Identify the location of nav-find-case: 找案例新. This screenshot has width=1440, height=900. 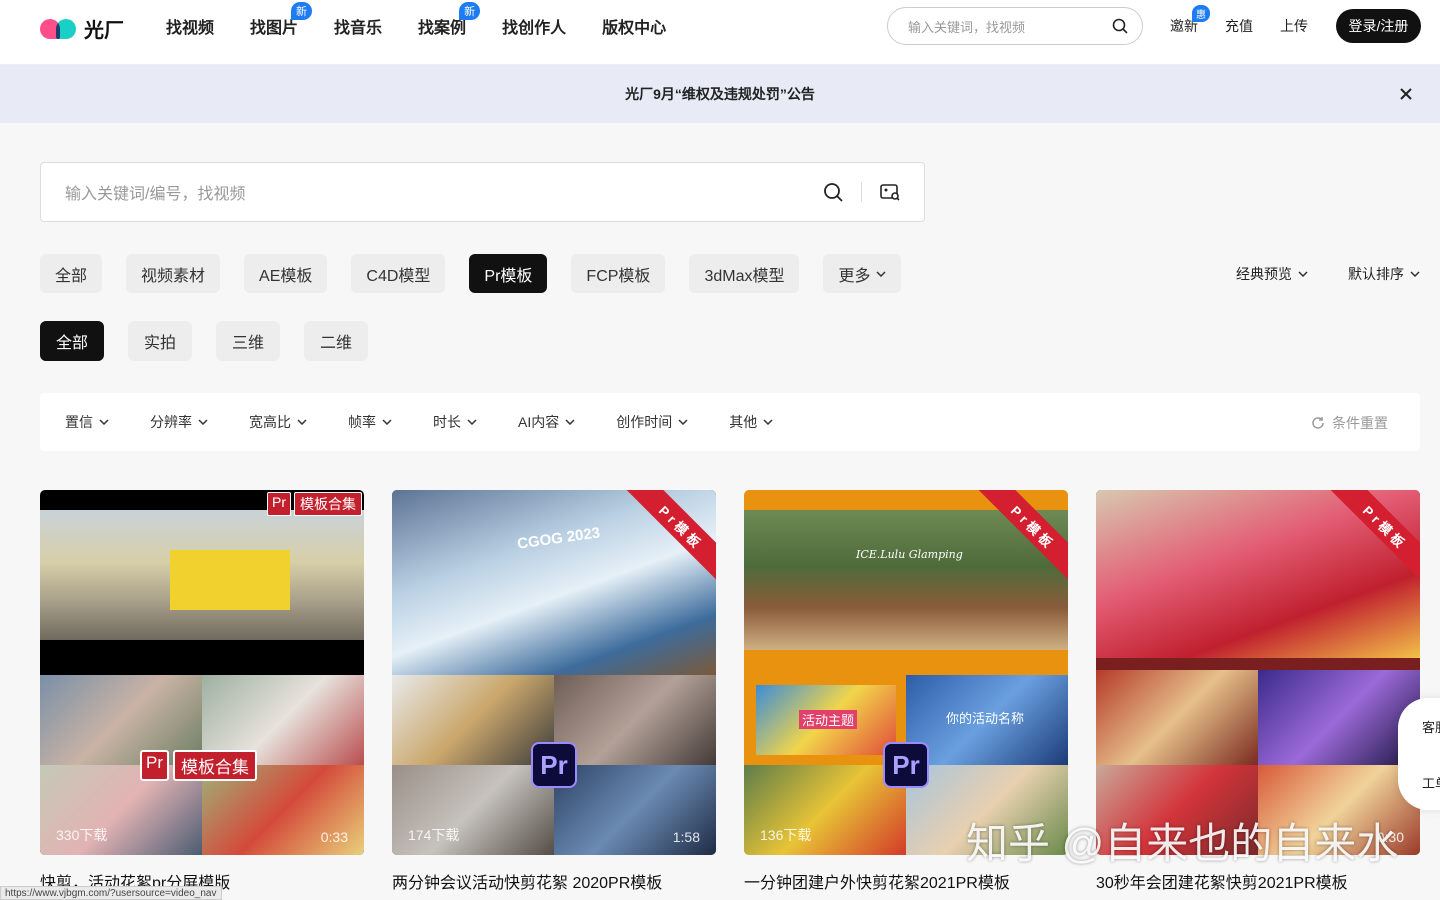
(449, 20).